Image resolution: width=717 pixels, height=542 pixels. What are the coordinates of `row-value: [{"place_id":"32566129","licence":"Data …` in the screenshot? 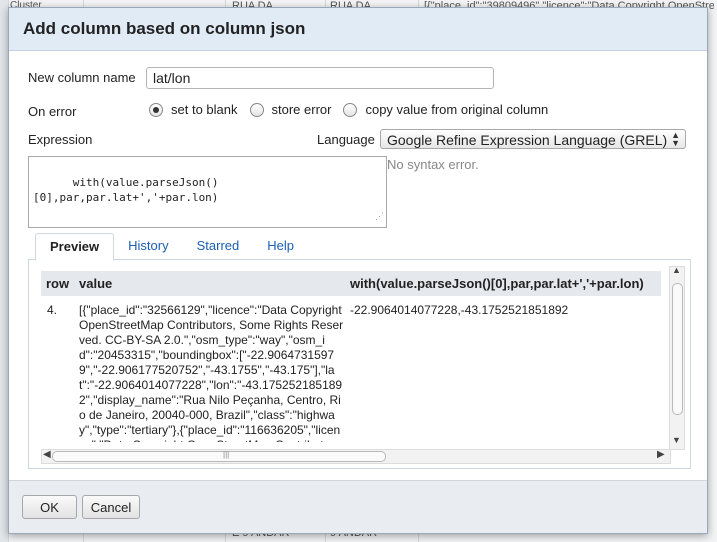 It's located at (211, 372).